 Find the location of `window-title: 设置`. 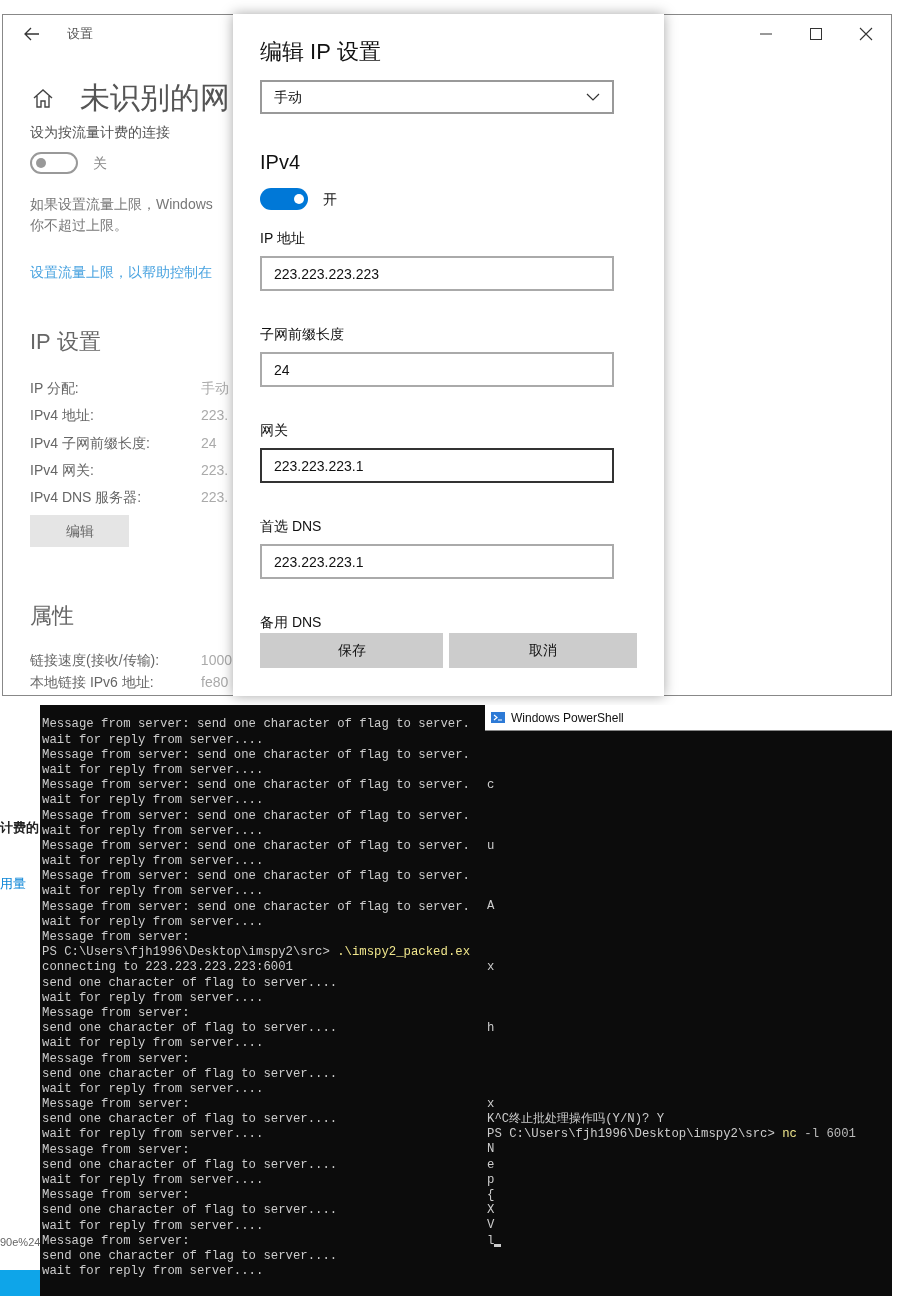

window-title: 设置 is located at coordinates (80, 34).